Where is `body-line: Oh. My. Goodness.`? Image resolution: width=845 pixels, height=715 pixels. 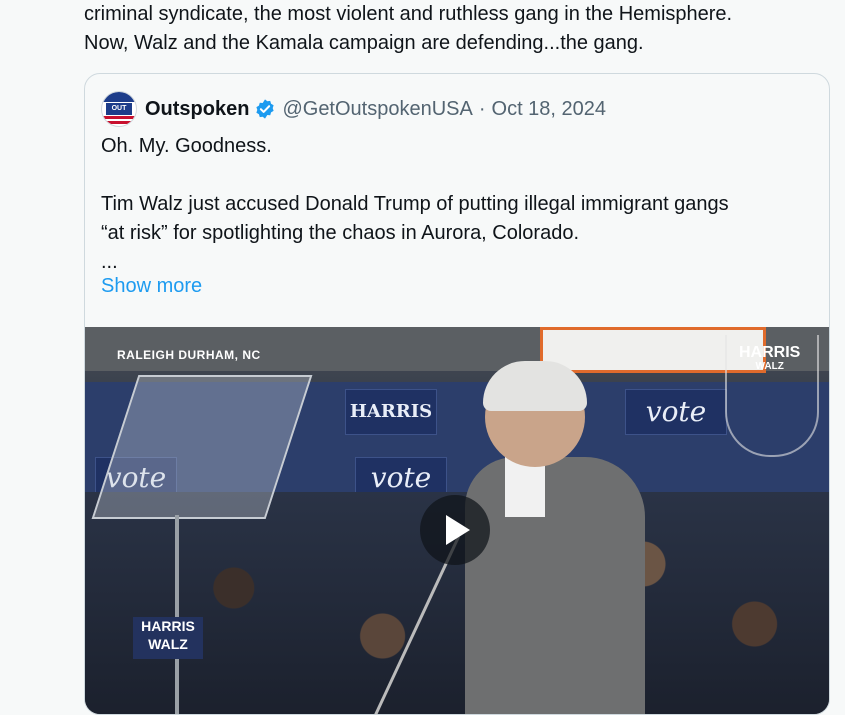
body-line: Oh. My. Goodness. is located at coordinates (186, 146).